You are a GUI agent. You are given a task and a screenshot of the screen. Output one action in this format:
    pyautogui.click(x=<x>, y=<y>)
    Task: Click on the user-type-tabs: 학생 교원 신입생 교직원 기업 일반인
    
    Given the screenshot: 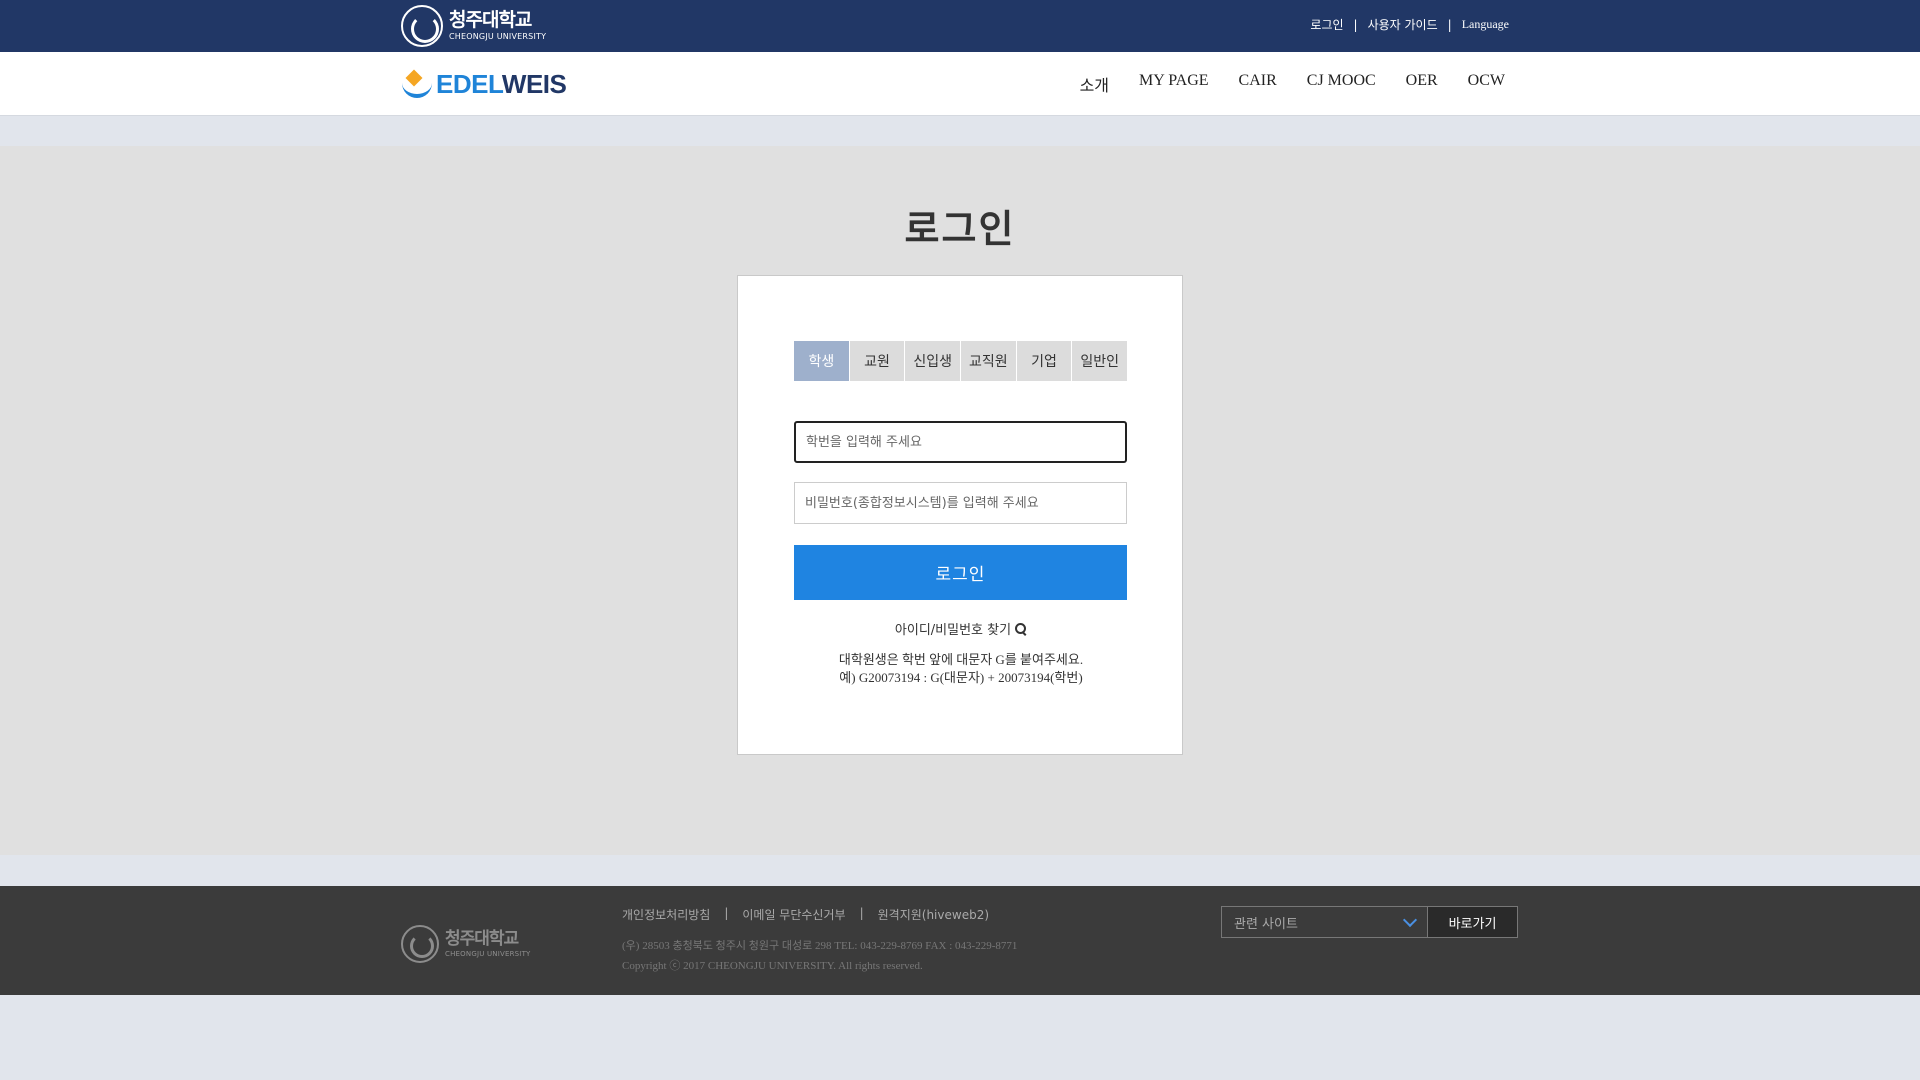 What is the action you would take?
    pyautogui.click(x=961, y=361)
    